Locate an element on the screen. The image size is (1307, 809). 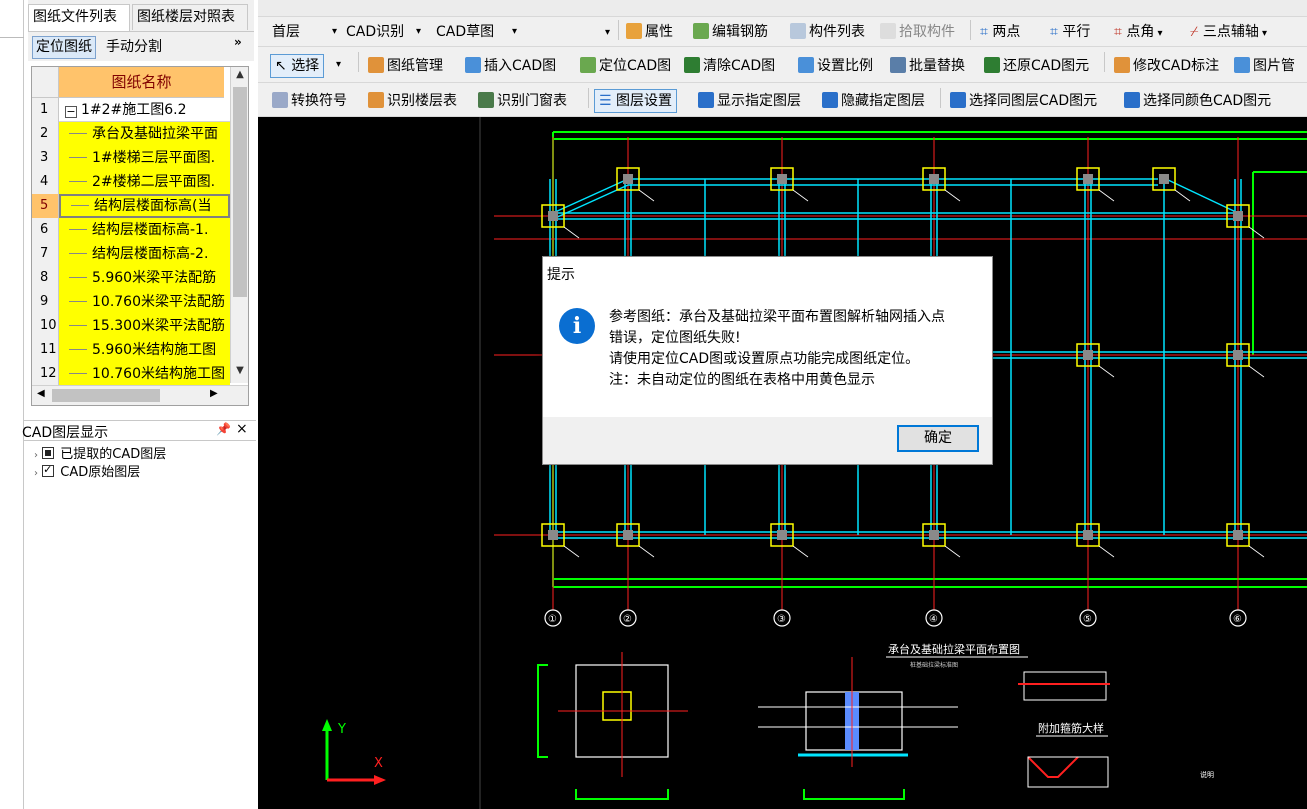
table-row: 6 结构层楼面标高-1. is located at coordinates (131, 230).